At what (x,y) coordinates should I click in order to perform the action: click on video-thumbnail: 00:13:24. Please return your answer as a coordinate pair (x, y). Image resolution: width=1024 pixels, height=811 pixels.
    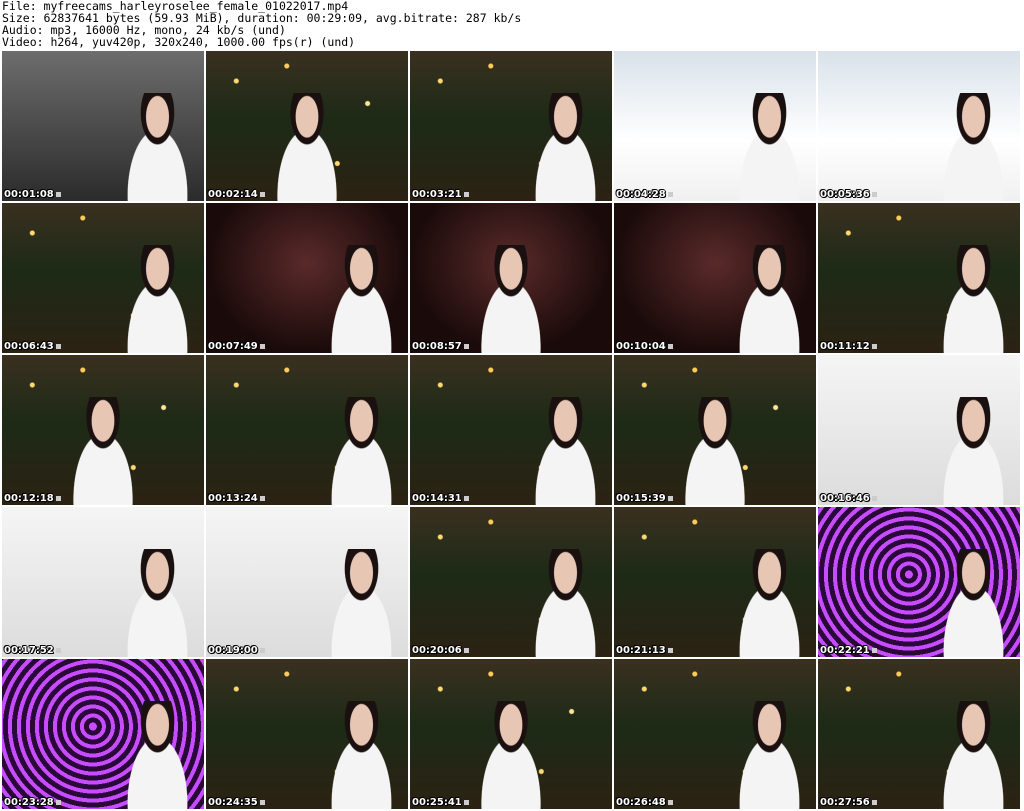
    Looking at the image, I should click on (307, 430).